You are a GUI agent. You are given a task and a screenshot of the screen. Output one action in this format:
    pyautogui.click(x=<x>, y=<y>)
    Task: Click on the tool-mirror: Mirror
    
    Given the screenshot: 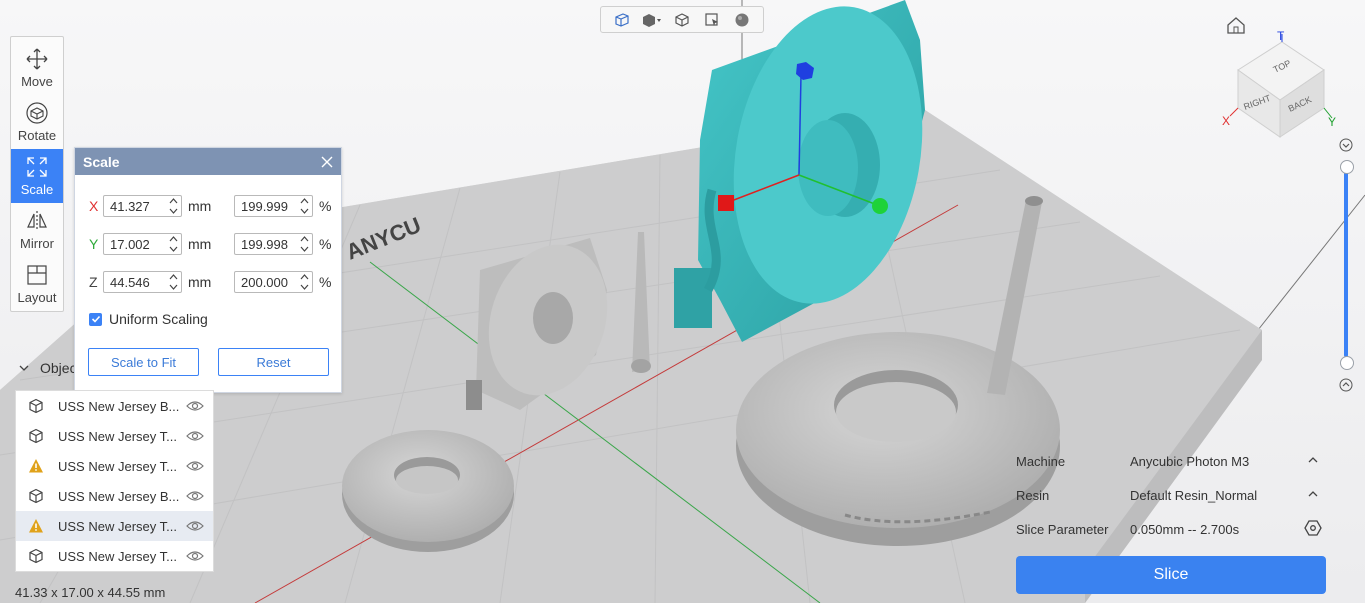 What is the action you would take?
    pyautogui.click(x=37, y=230)
    